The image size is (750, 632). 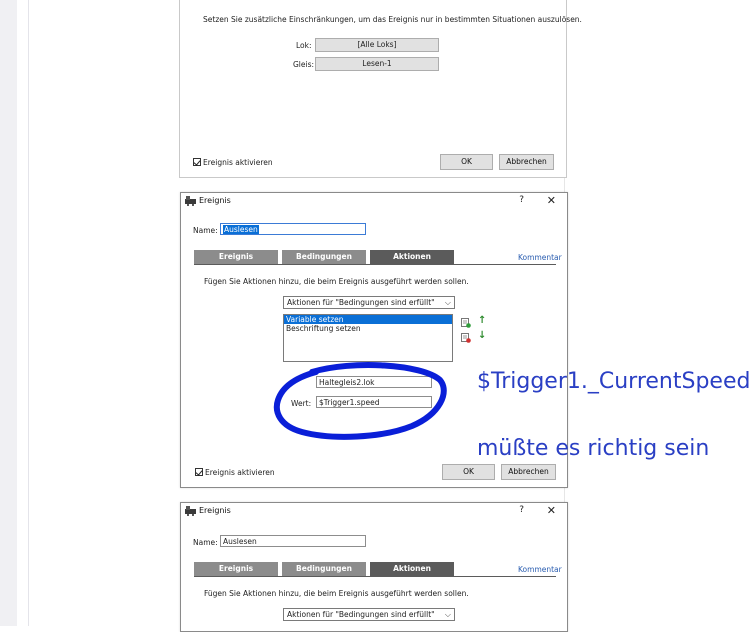 What do you see at coordinates (360, 401) in the screenshot?
I see `annotation-circle` at bounding box center [360, 401].